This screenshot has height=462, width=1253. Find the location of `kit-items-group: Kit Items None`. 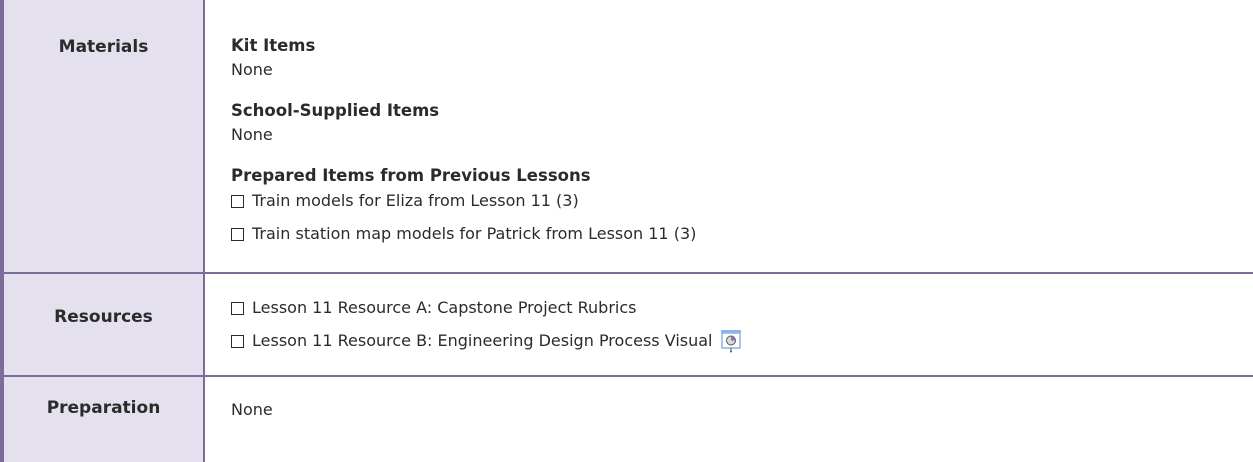

kit-items-group: Kit Items None is located at coordinates (742, 58).